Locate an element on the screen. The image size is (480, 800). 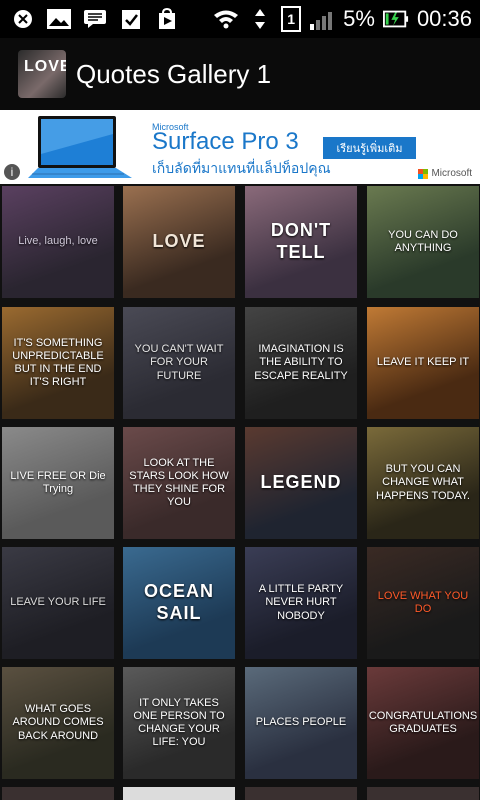
ad-learn-more-button: เรียนรู้เพิ่มเติม is located at coordinates (369, 148).